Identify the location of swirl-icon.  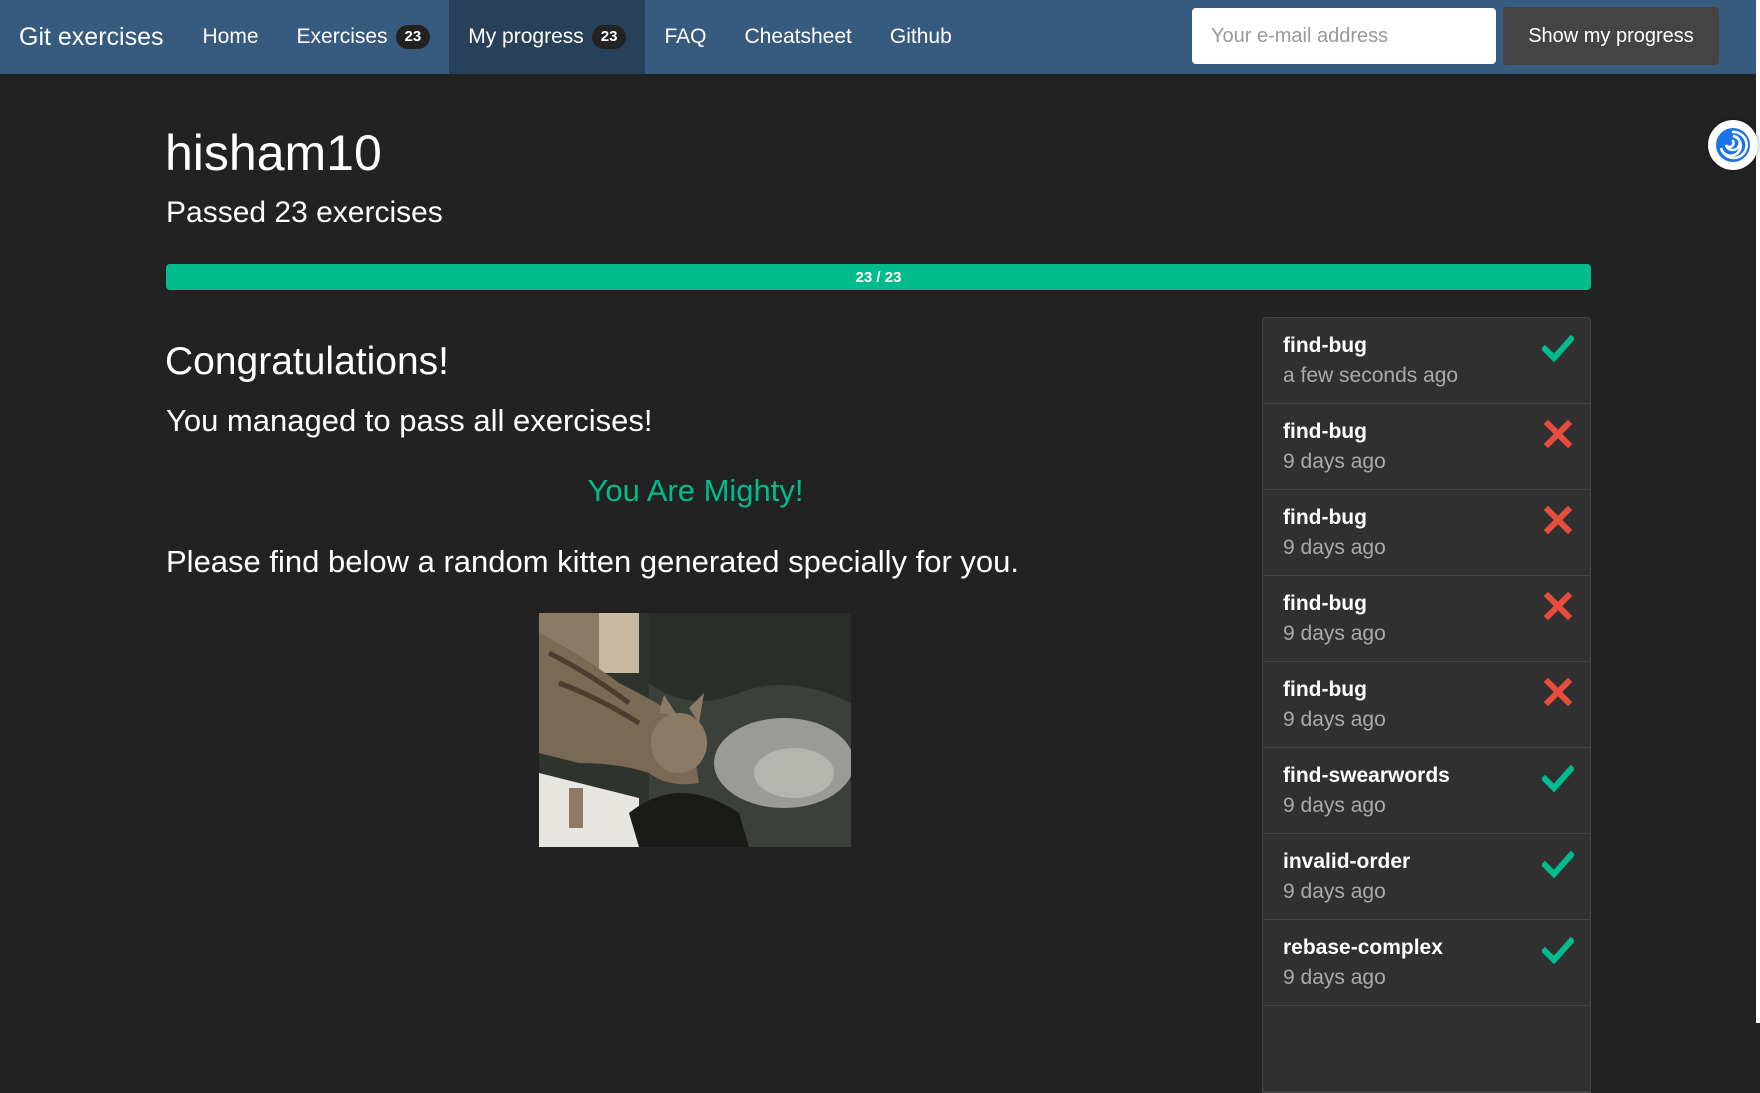
(1733, 145).